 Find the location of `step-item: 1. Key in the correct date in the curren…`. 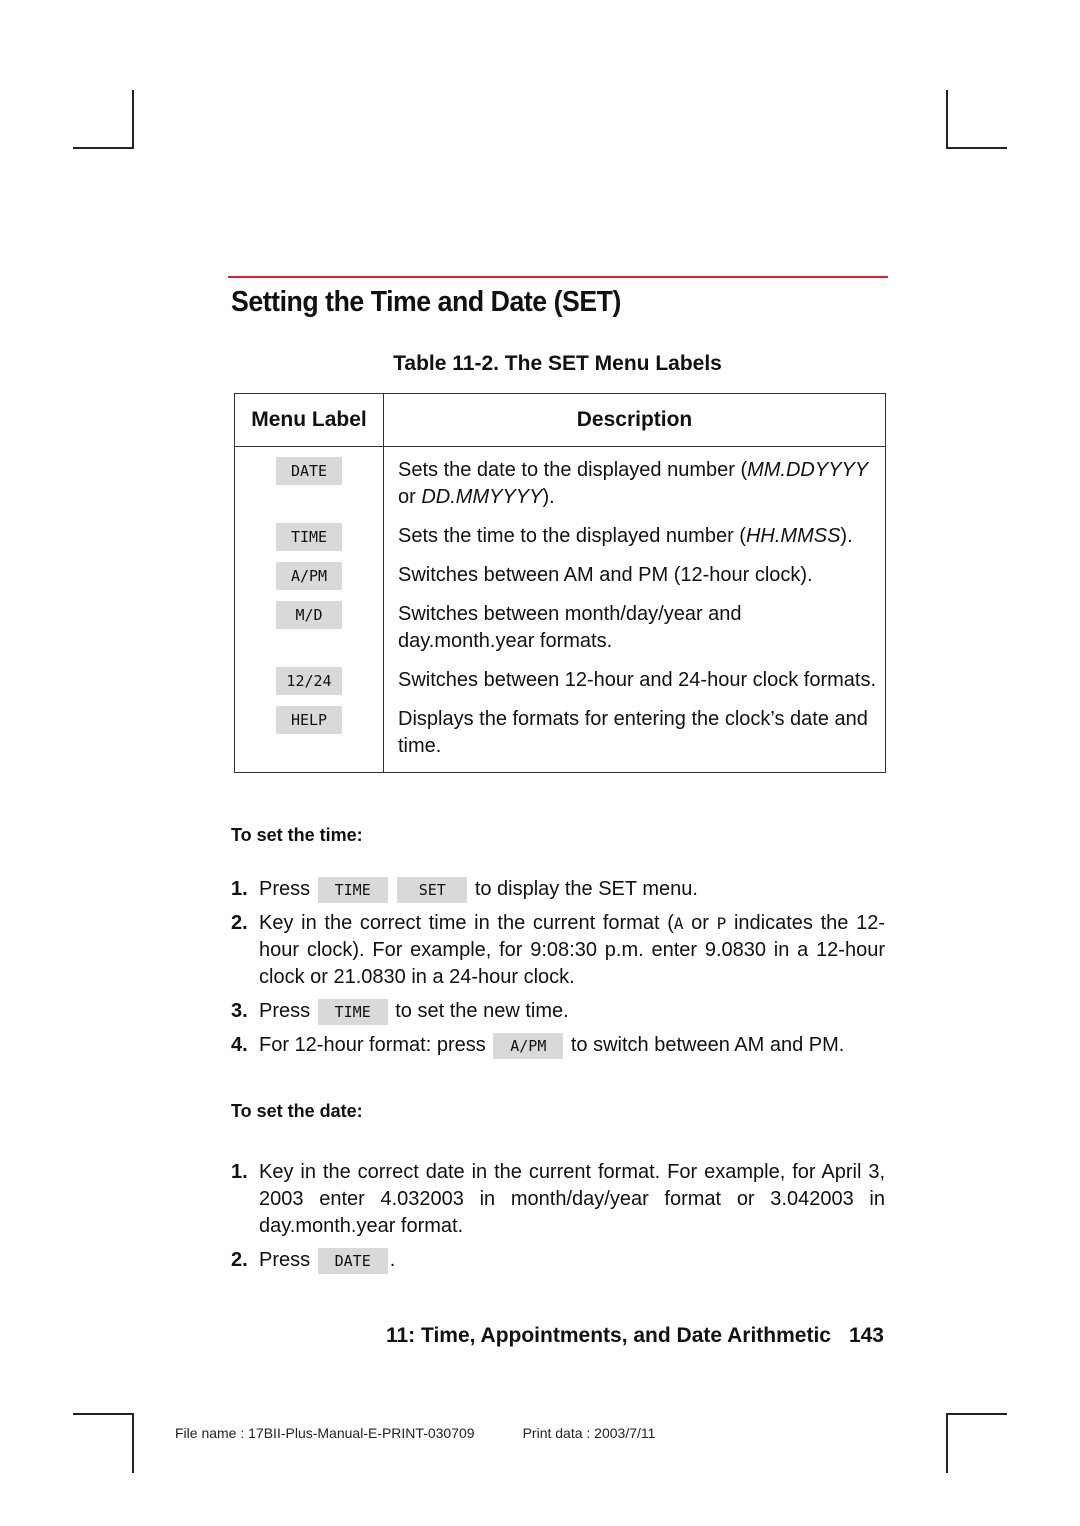

step-item: 1. Key in the correct date in the curren… is located at coordinates (558, 1199).